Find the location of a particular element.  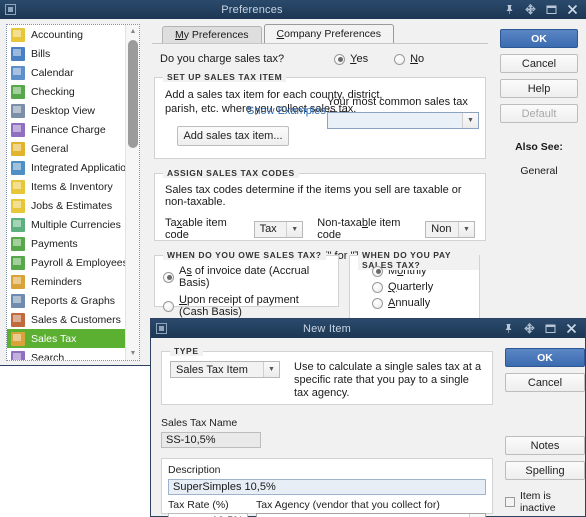

preferences-tabs: My Preferences Company Preferences is located at coordinates (320, 33).